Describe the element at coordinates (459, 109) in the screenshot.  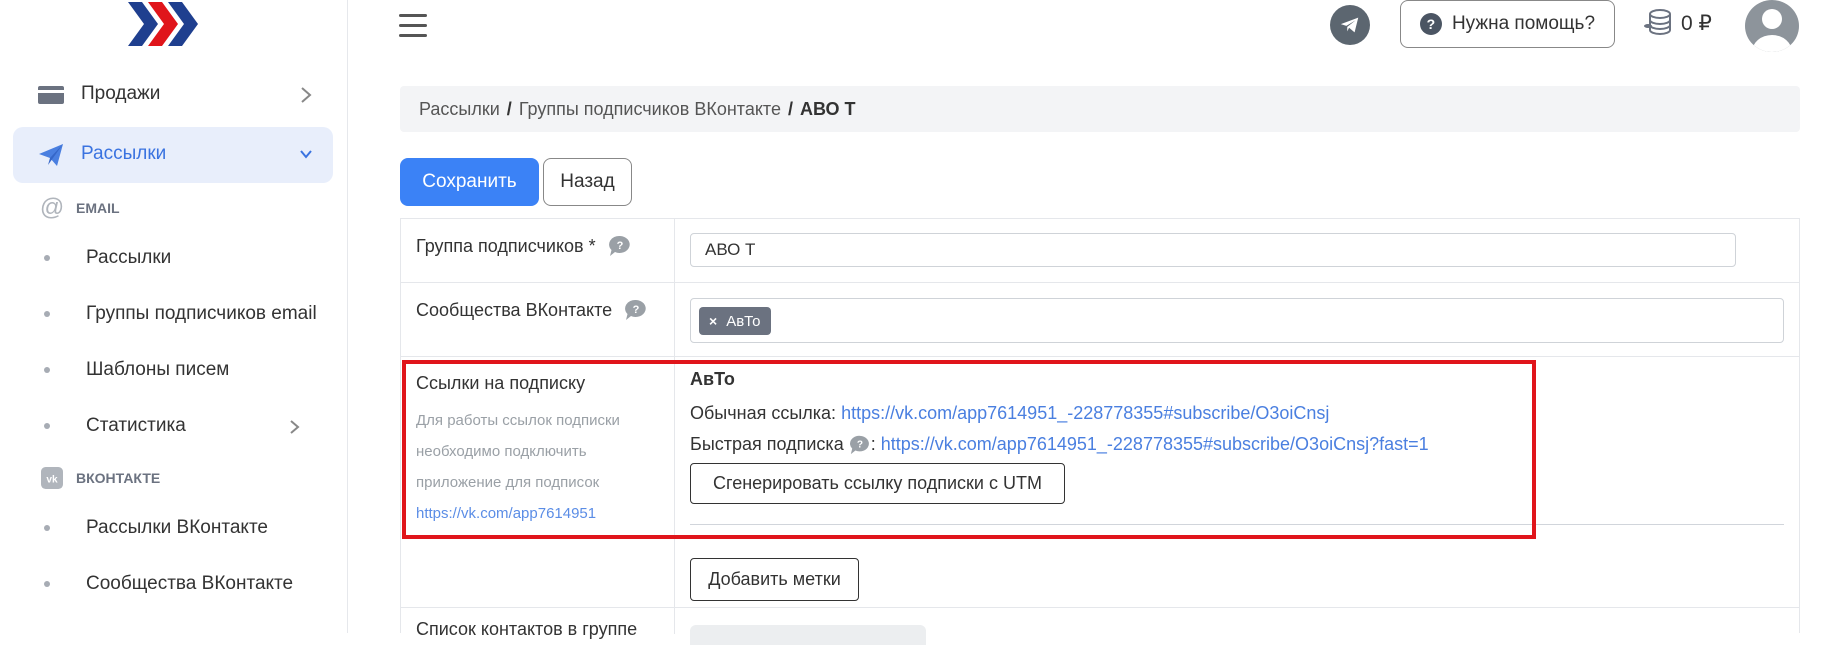
I see `breadcrumb-item: Рассылки` at that location.